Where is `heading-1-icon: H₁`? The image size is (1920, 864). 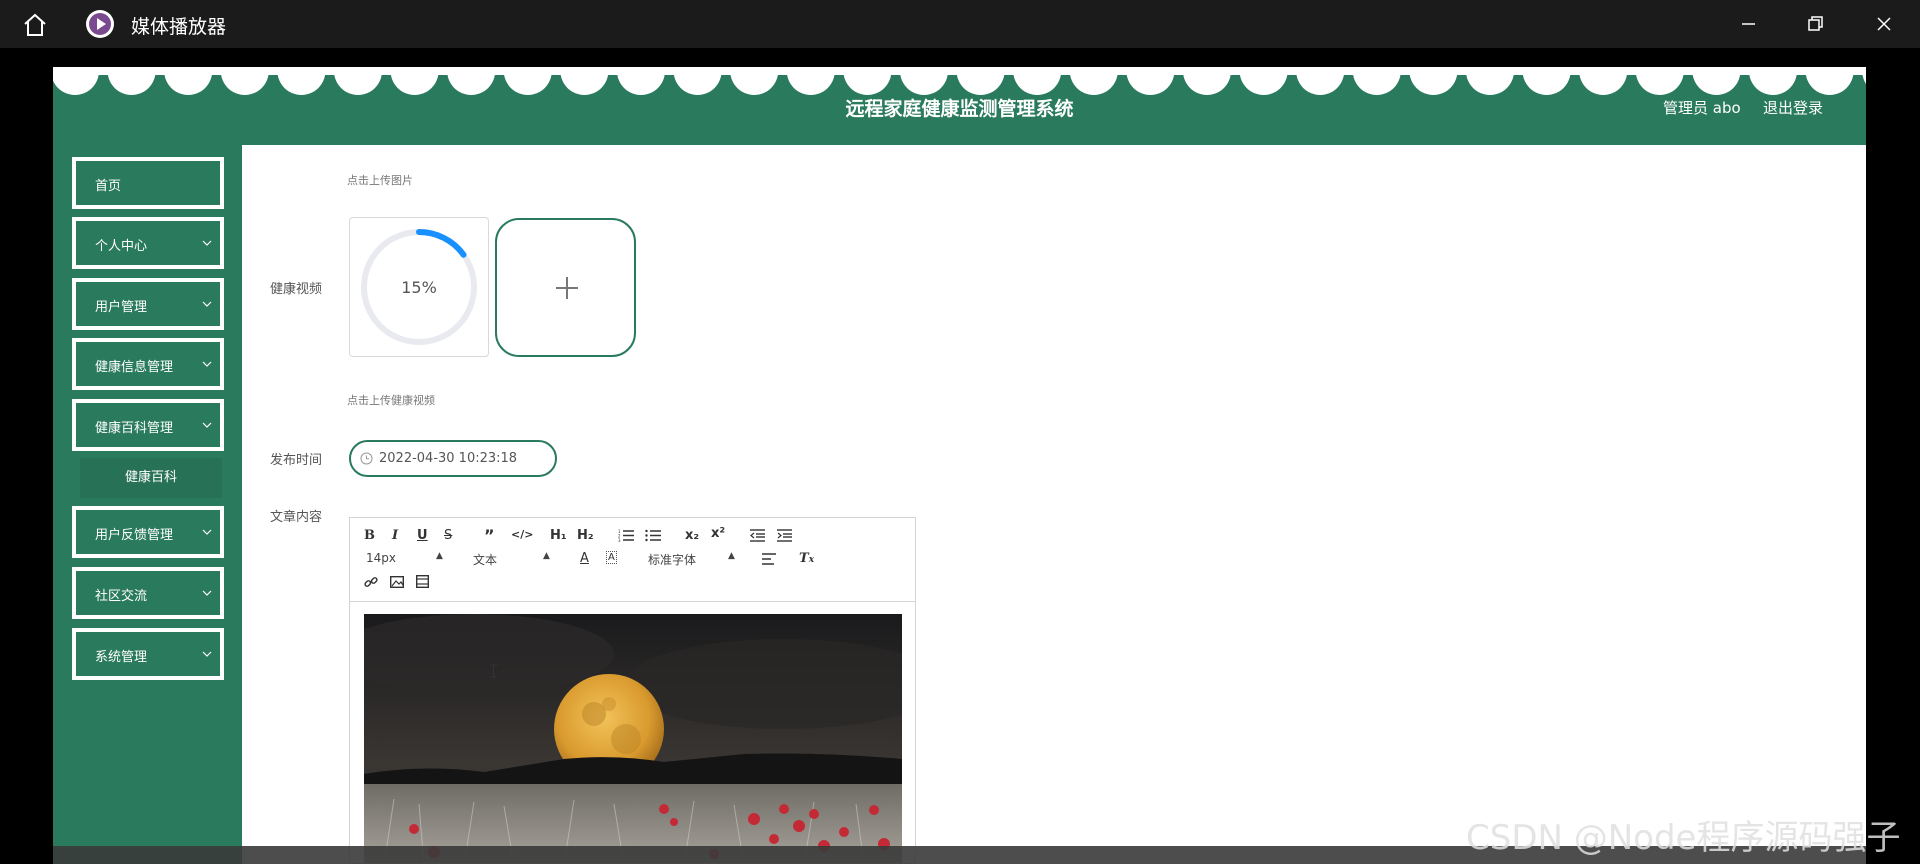 heading-1-icon: H₁ is located at coordinates (558, 535).